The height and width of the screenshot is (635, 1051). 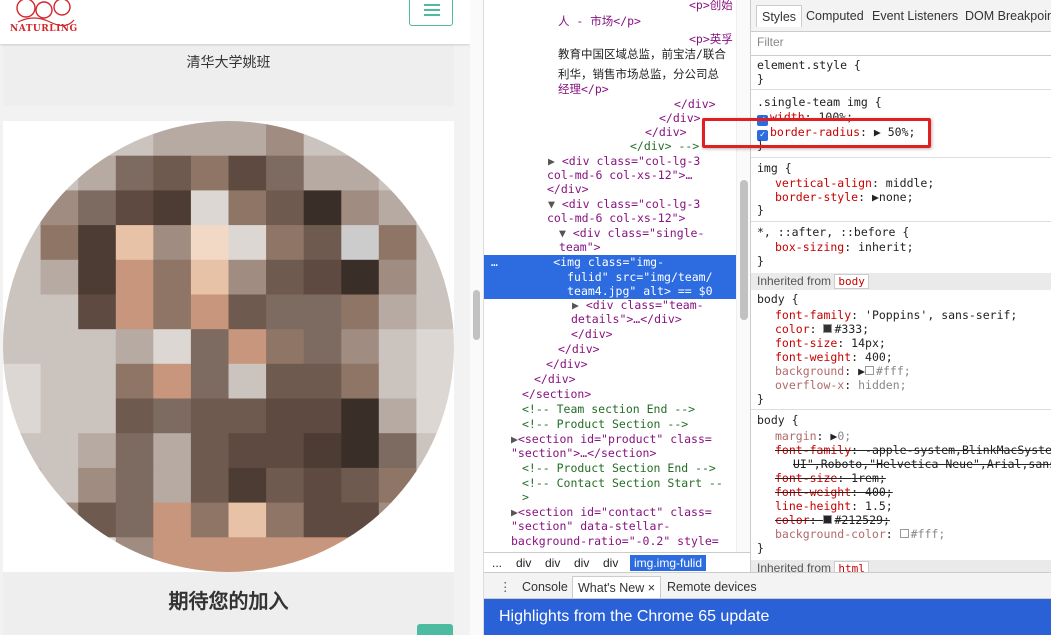 I want to click on close-icon: ×, so click(x=651, y=588).